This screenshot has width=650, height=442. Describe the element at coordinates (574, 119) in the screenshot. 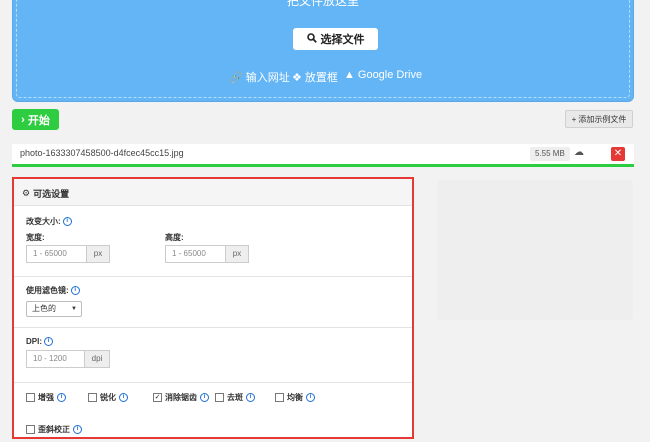

I see `plus-icon: +` at that location.